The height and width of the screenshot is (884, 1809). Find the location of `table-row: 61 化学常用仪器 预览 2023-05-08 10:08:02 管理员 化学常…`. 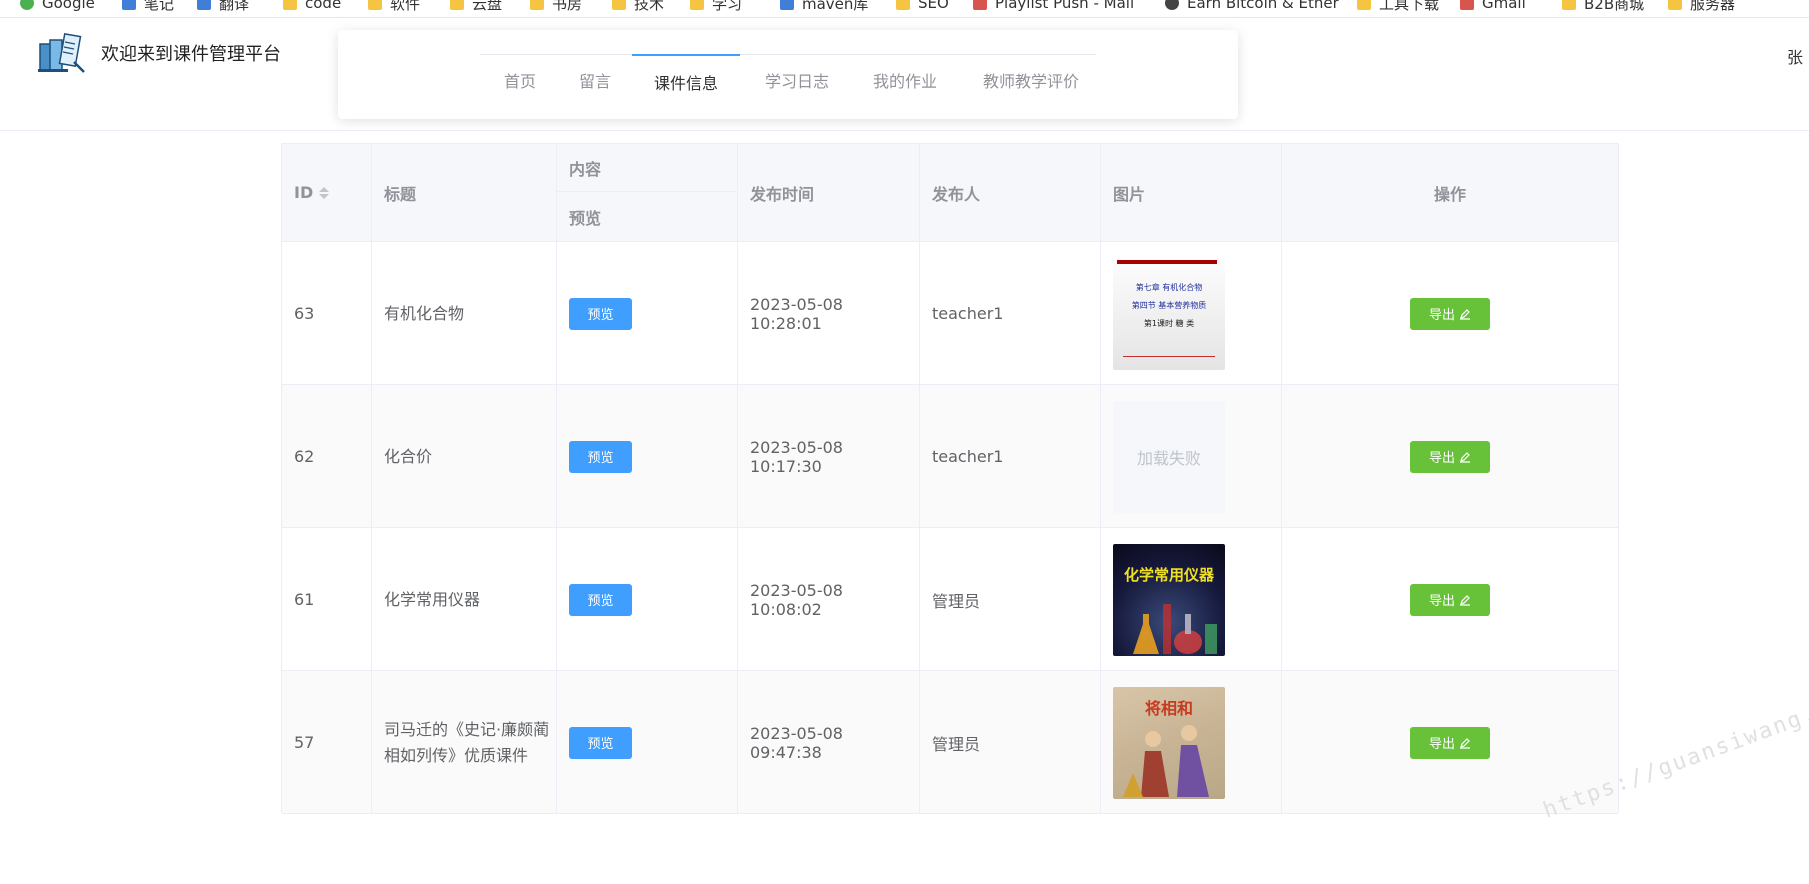

table-row: 61 化学常用仪器 预览 2023-05-08 10:08:02 管理员 化学常… is located at coordinates (950, 599).